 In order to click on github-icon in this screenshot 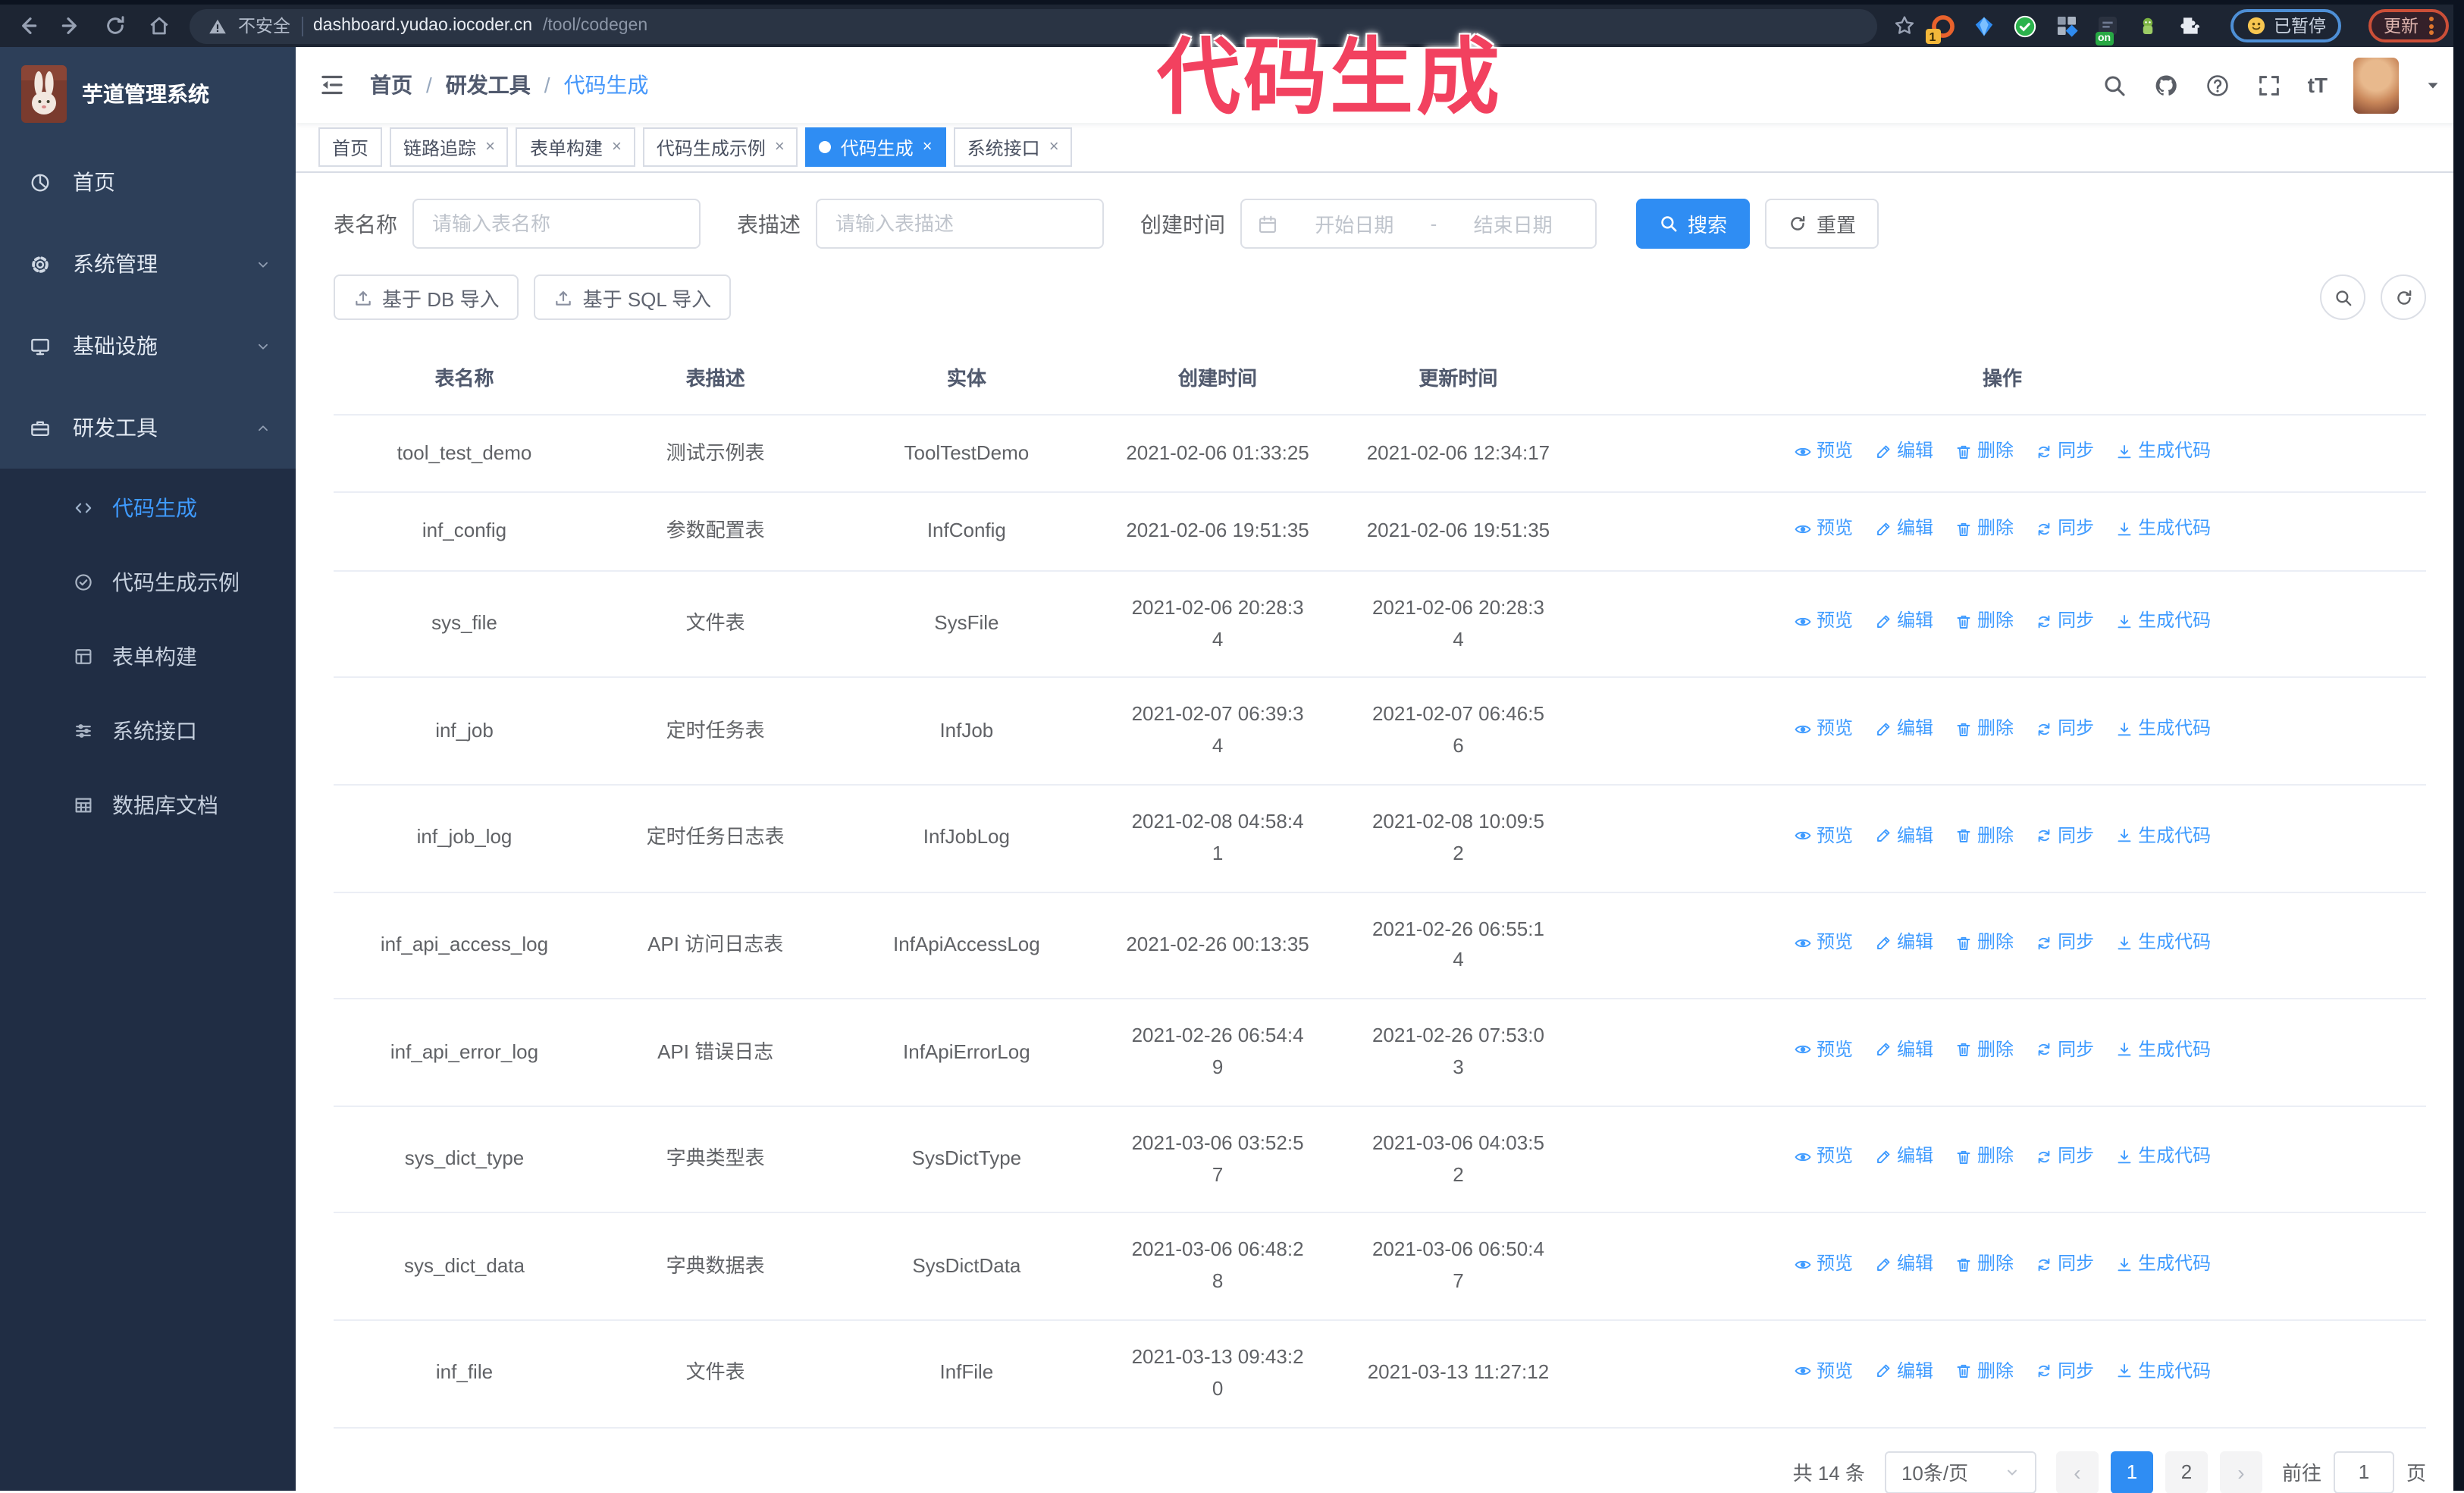, I will do `click(2166, 85)`.